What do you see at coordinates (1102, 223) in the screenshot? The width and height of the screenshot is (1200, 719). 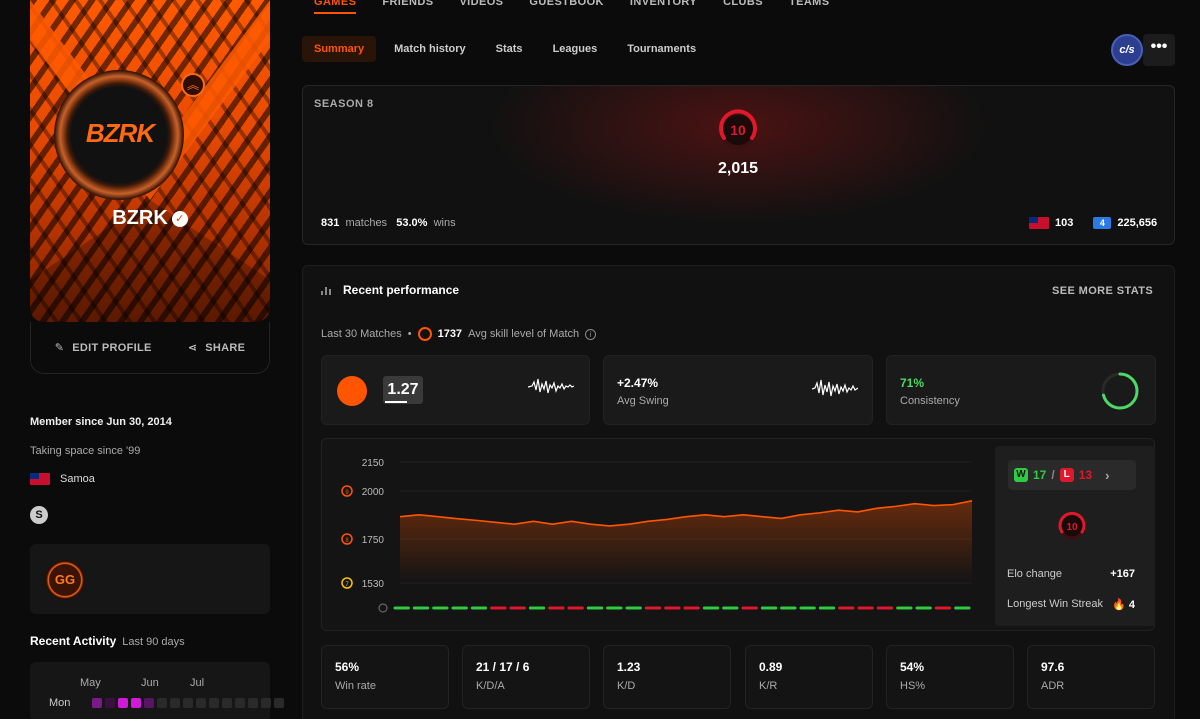 I see `region-icon: 4` at bounding box center [1102, 223].